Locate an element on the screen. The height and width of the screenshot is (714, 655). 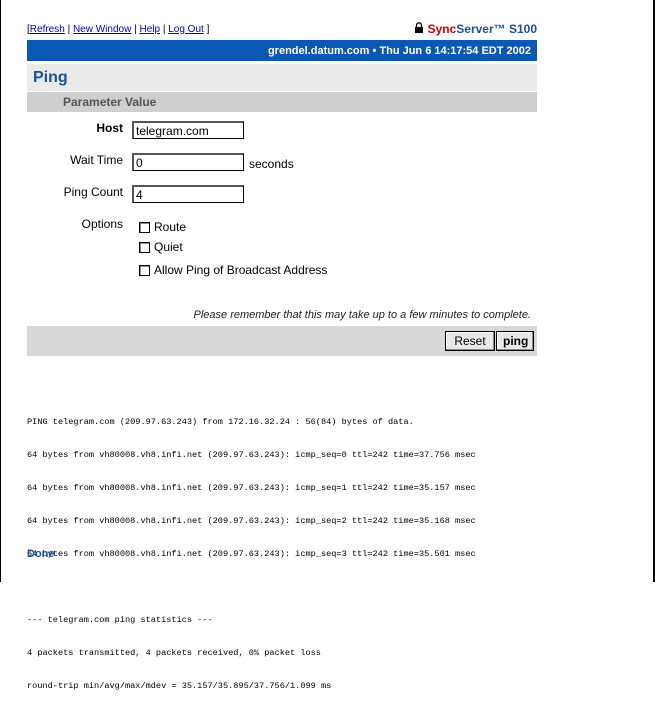
lock-icon is located at coordinates (419, 29).